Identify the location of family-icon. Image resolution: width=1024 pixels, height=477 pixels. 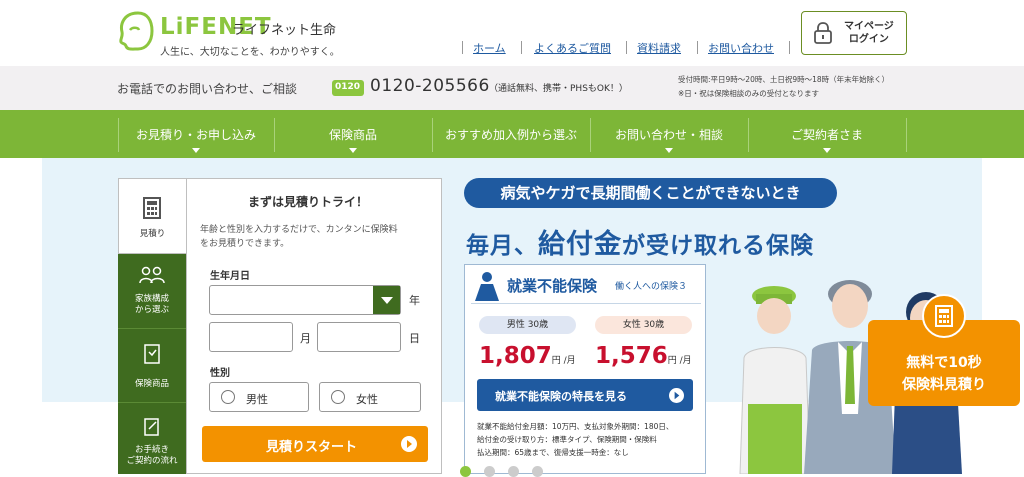
(152, 275).